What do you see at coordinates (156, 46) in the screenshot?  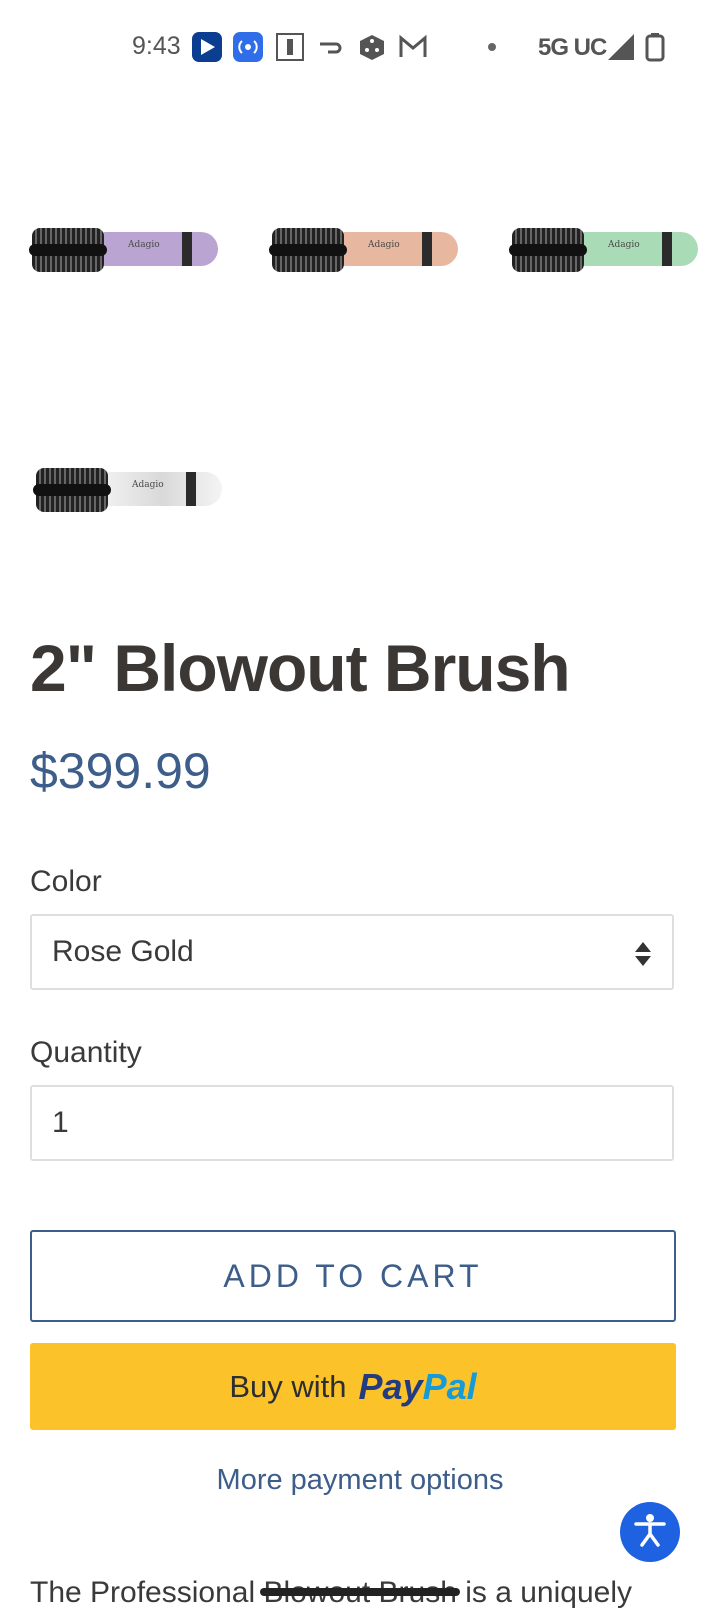 I see `status-time: 9:43` at bounding box center [156, 46].